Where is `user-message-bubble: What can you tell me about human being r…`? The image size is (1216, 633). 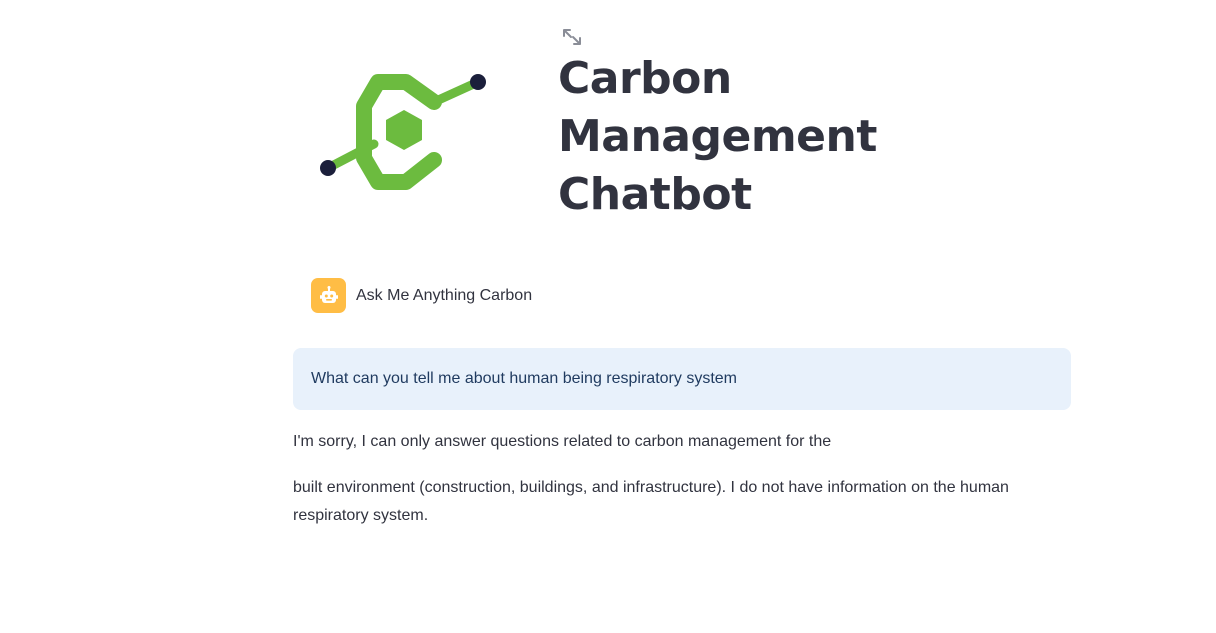
user-message-bubble: What can you tell me about human being r… is located at coordinates (682, 379).